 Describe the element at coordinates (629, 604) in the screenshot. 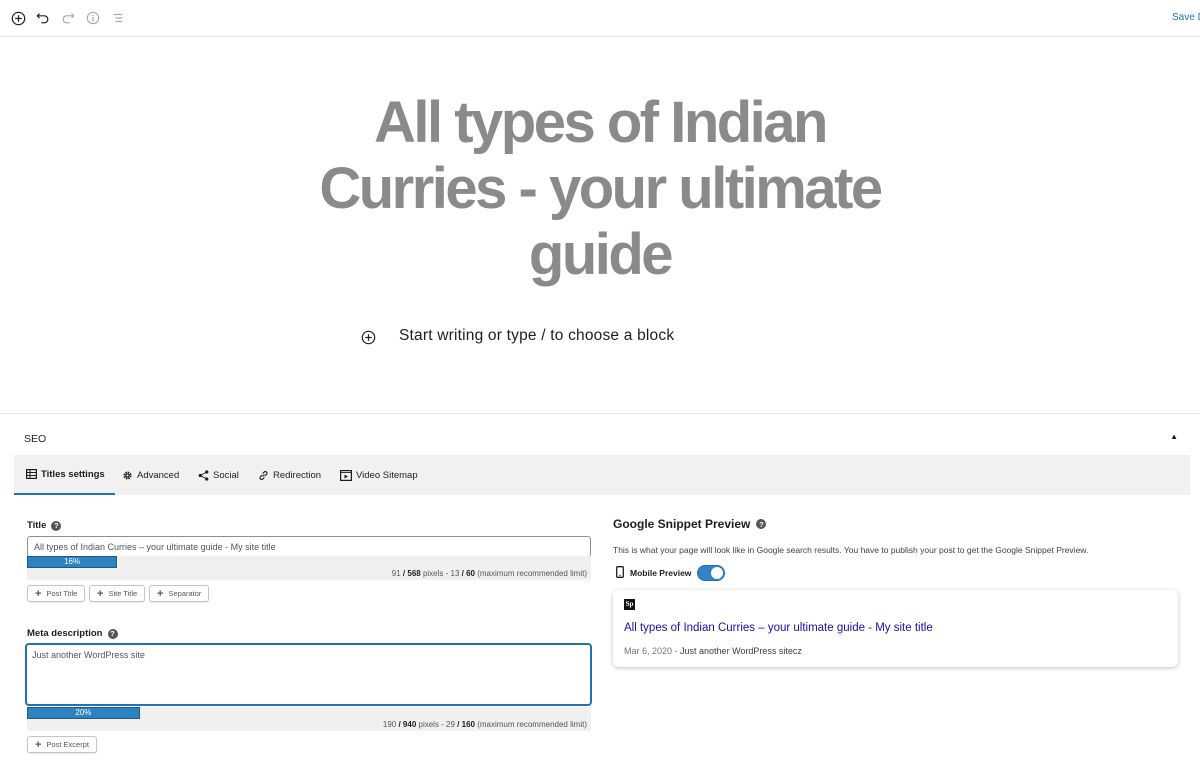

I see `favicon-icon: Sp` at that location.